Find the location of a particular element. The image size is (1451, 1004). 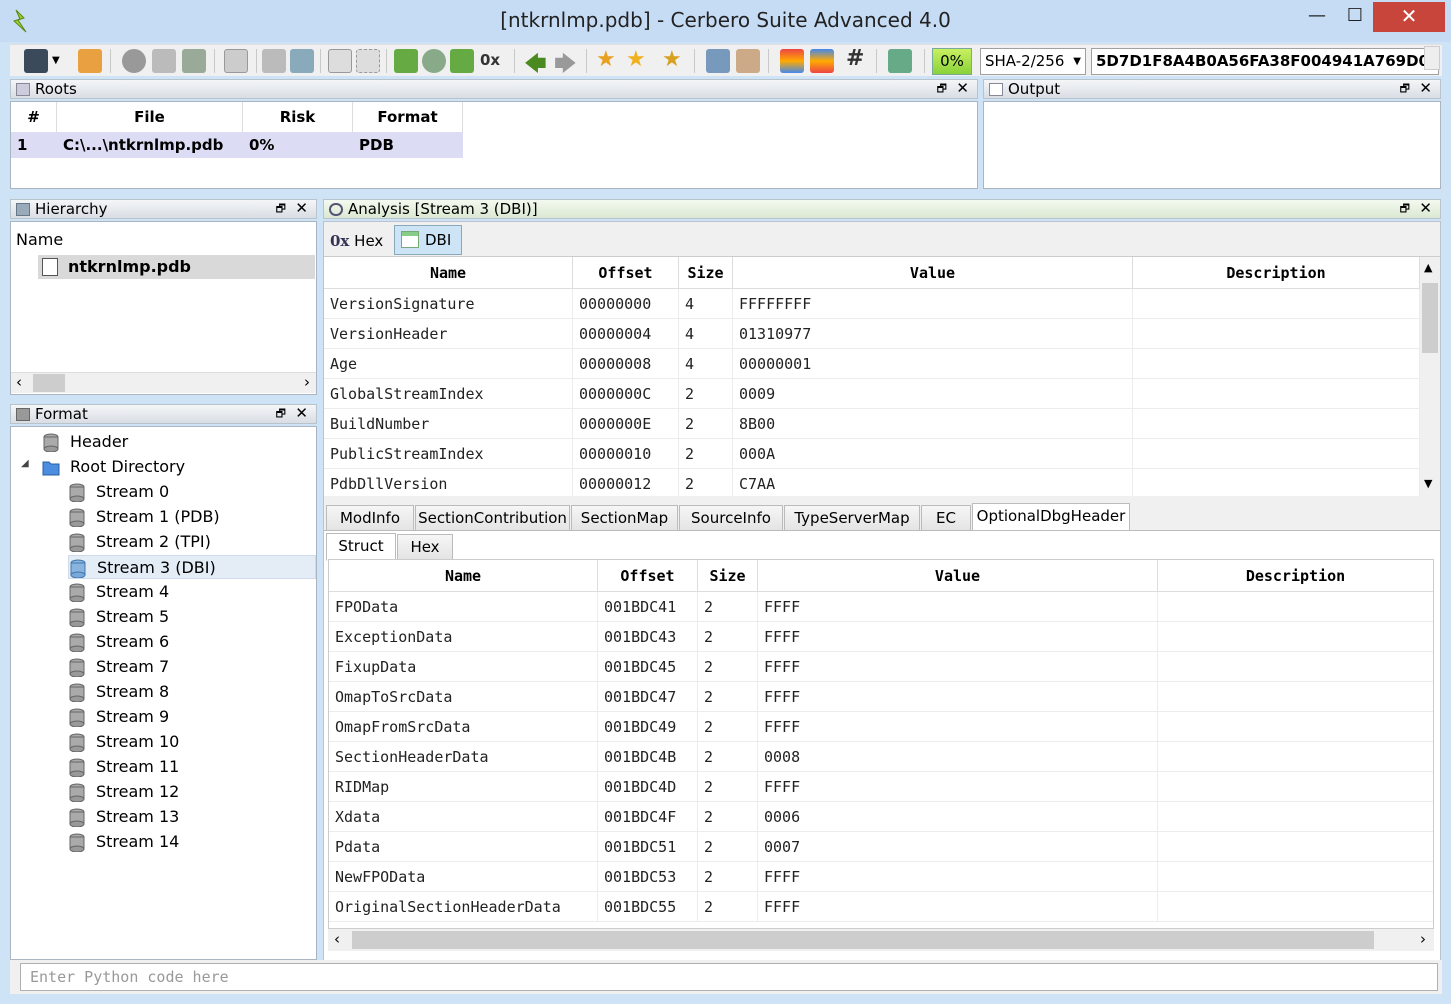

table-row: RIDMap 001BDC4D 2 FFFF is located at coordinates (881, 787).